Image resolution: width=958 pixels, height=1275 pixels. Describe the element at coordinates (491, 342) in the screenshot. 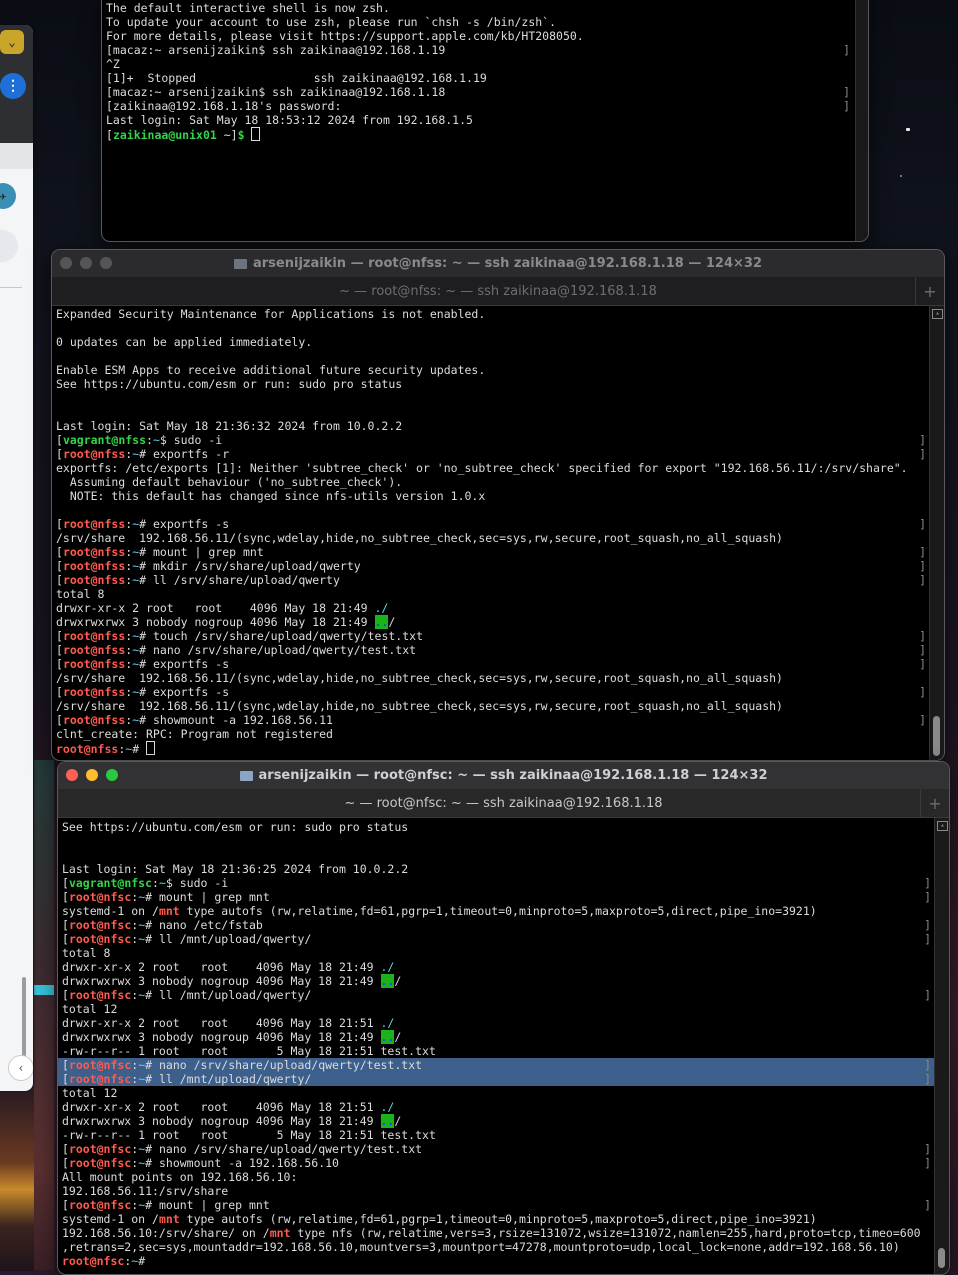

I see `terminal-line: 0 updates can be applied immediately.` at that location.